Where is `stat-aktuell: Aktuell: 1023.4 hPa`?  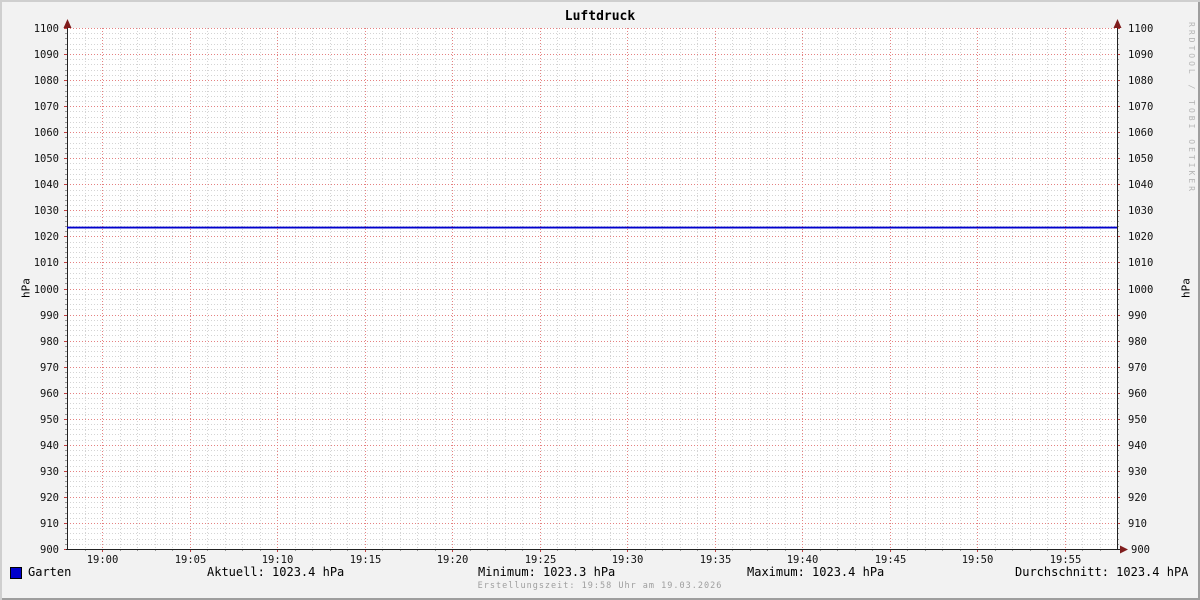
stat-aktuell: Aktuell: 1023.4 hPa is located at coordinates (276, 572).